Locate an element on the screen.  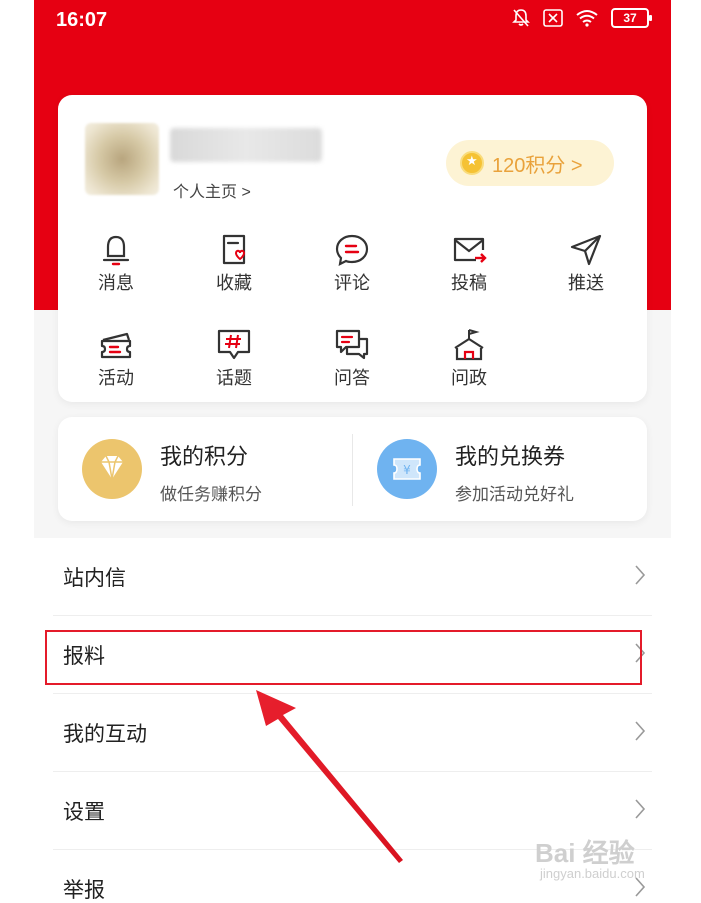
grid-item-submit: 投稿 is located at coordinates (469, 264).